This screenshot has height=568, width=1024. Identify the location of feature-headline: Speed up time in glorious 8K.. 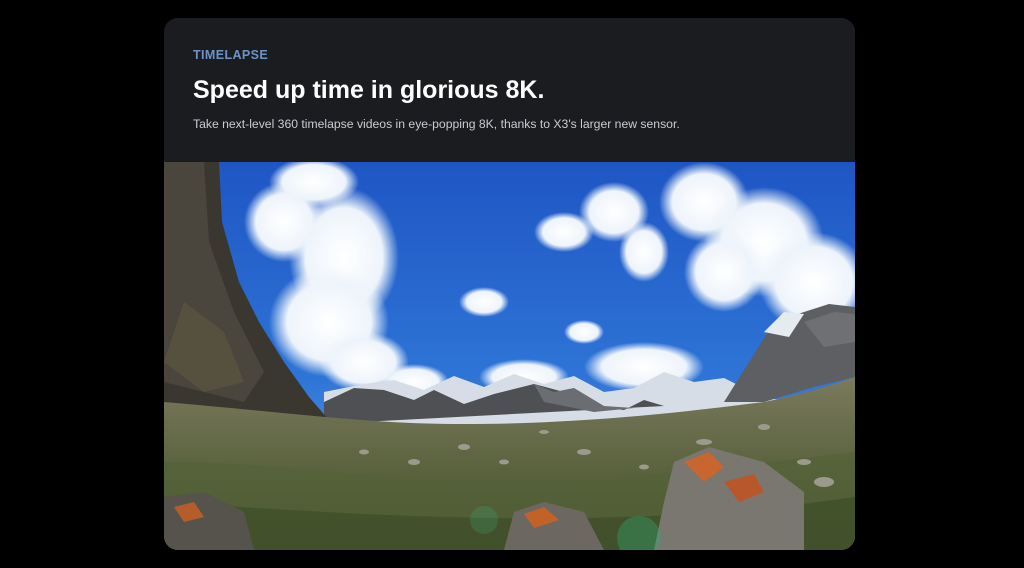
(369, 90).